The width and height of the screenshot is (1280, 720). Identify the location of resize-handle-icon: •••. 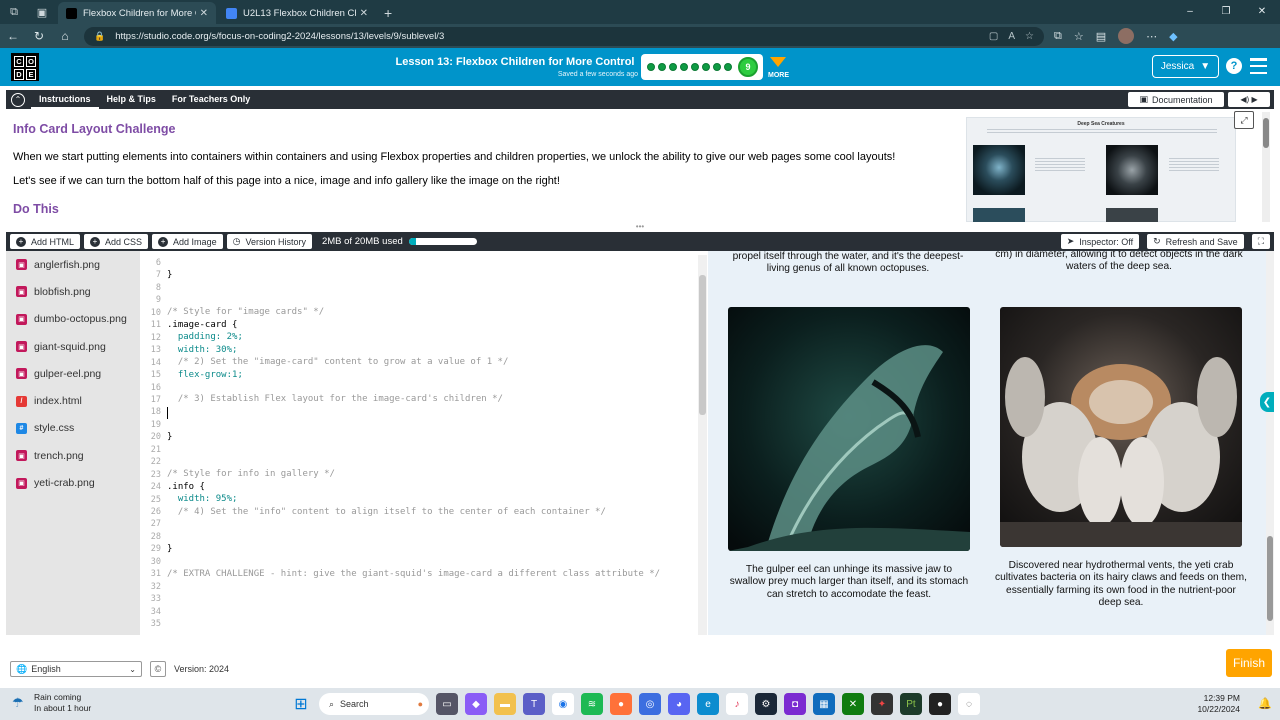
(640, 227).